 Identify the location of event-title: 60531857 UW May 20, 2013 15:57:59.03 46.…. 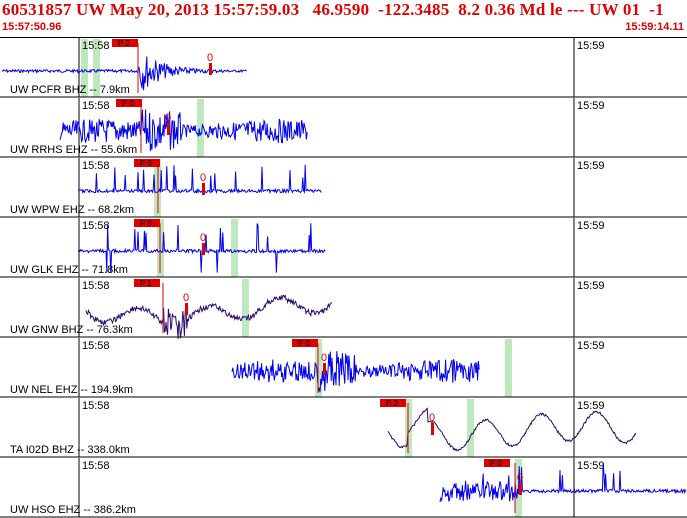
(333, 9).